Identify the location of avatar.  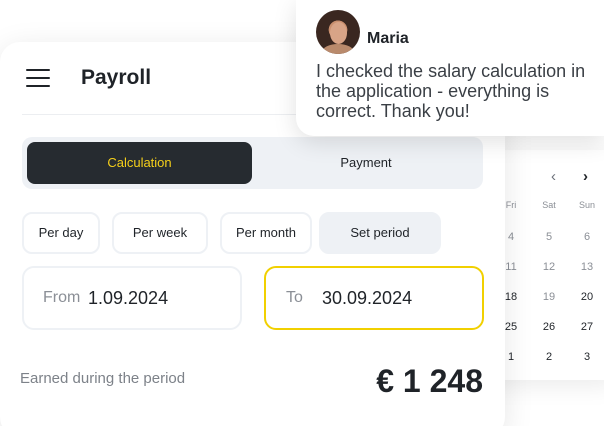
(338, 32).